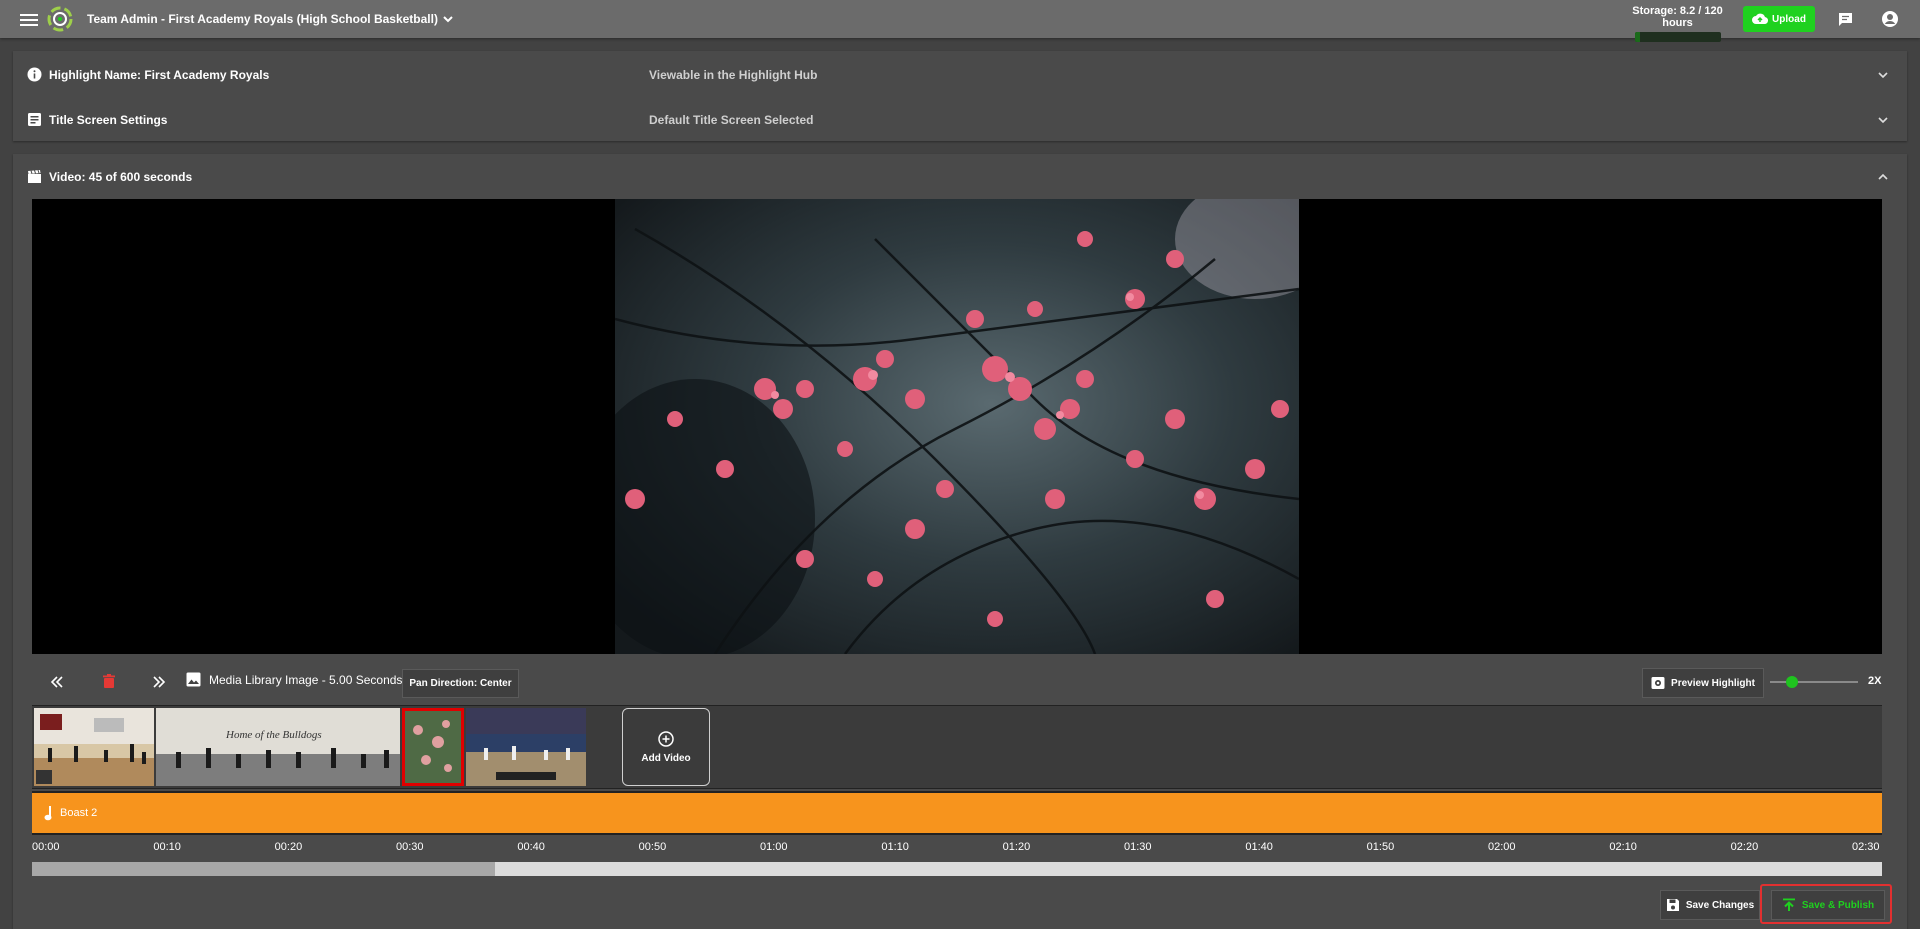 This screenshot has height=929, width=1920. Describe the element at coordinates (193, 679) in the screenshot. I see `image-icon` at that location.